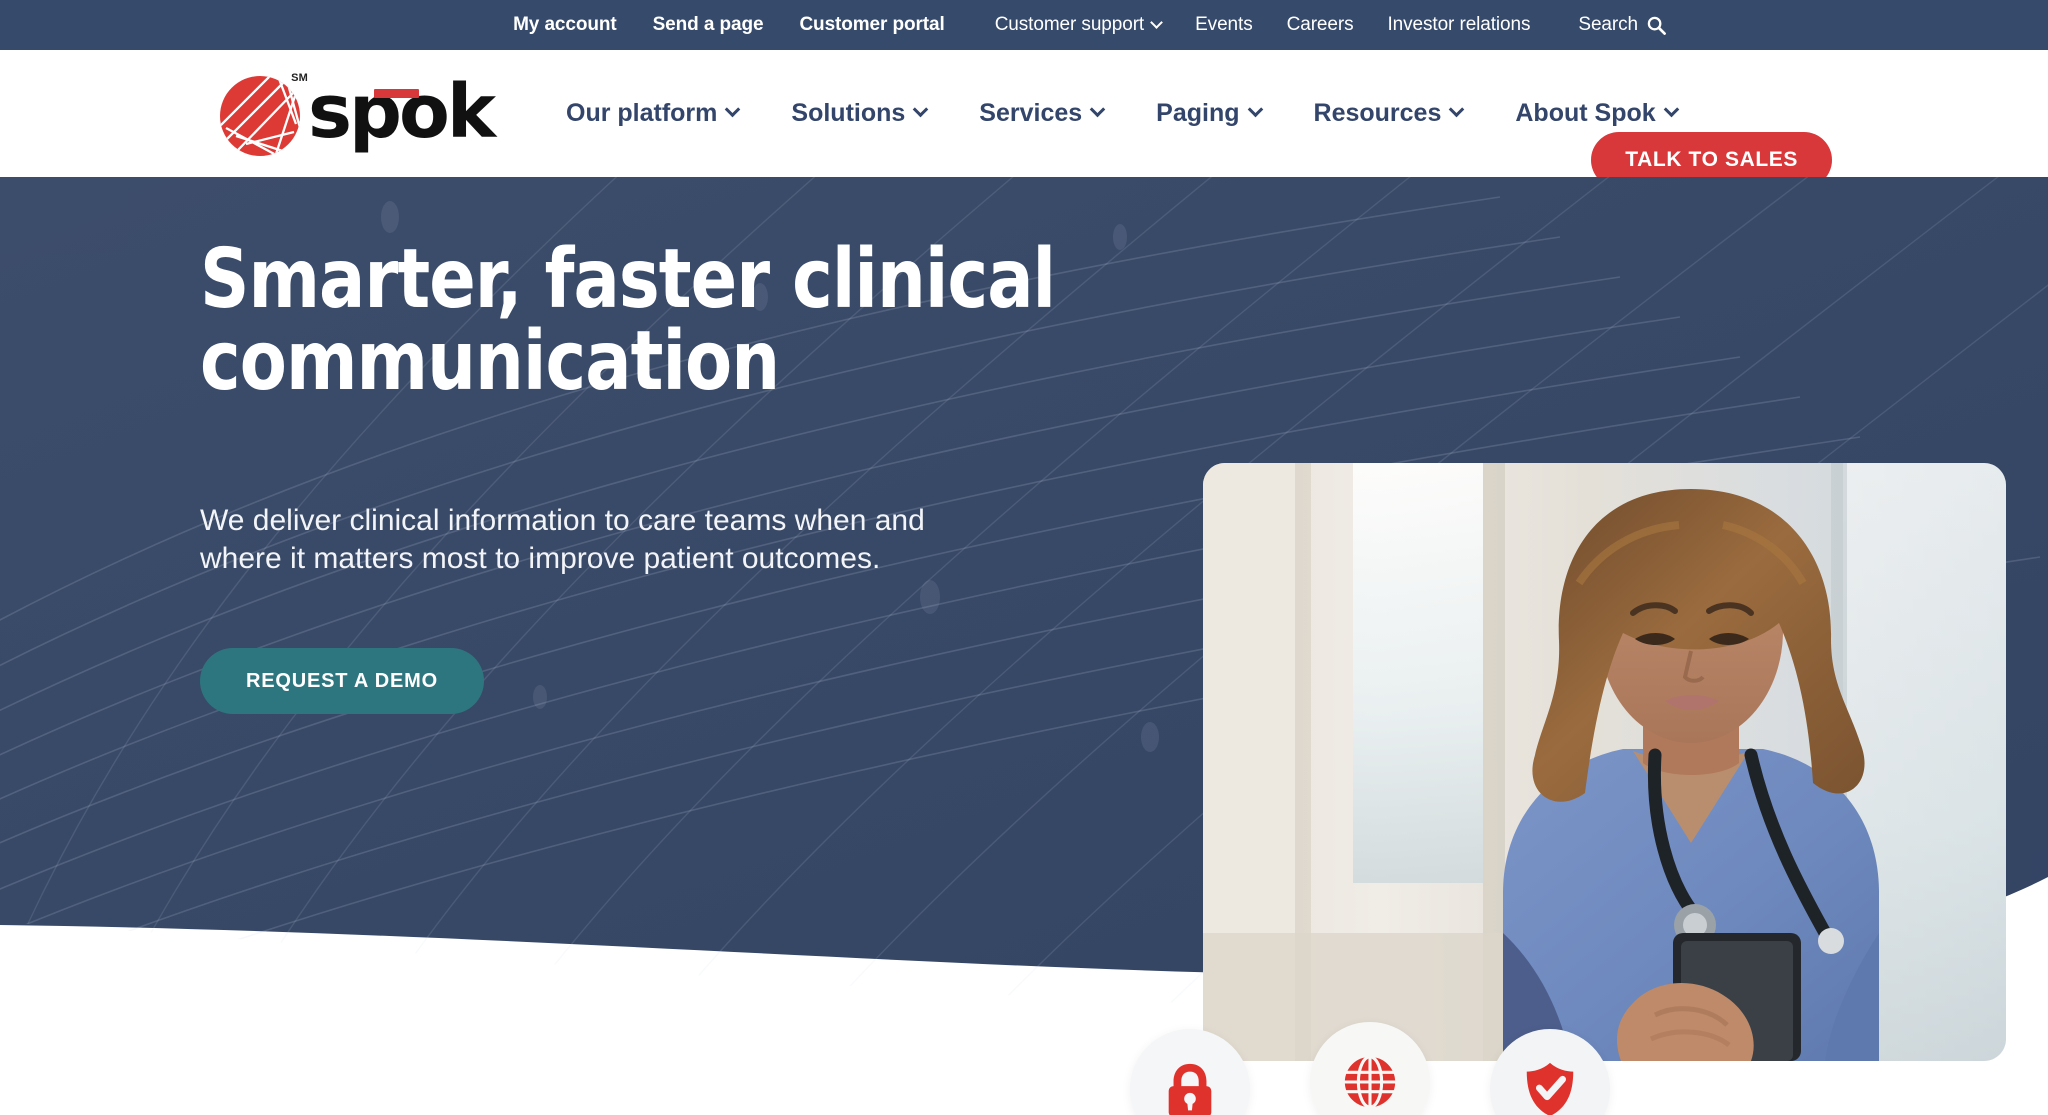  I want to click on nav-item-services: Services, so click(1042, 113).